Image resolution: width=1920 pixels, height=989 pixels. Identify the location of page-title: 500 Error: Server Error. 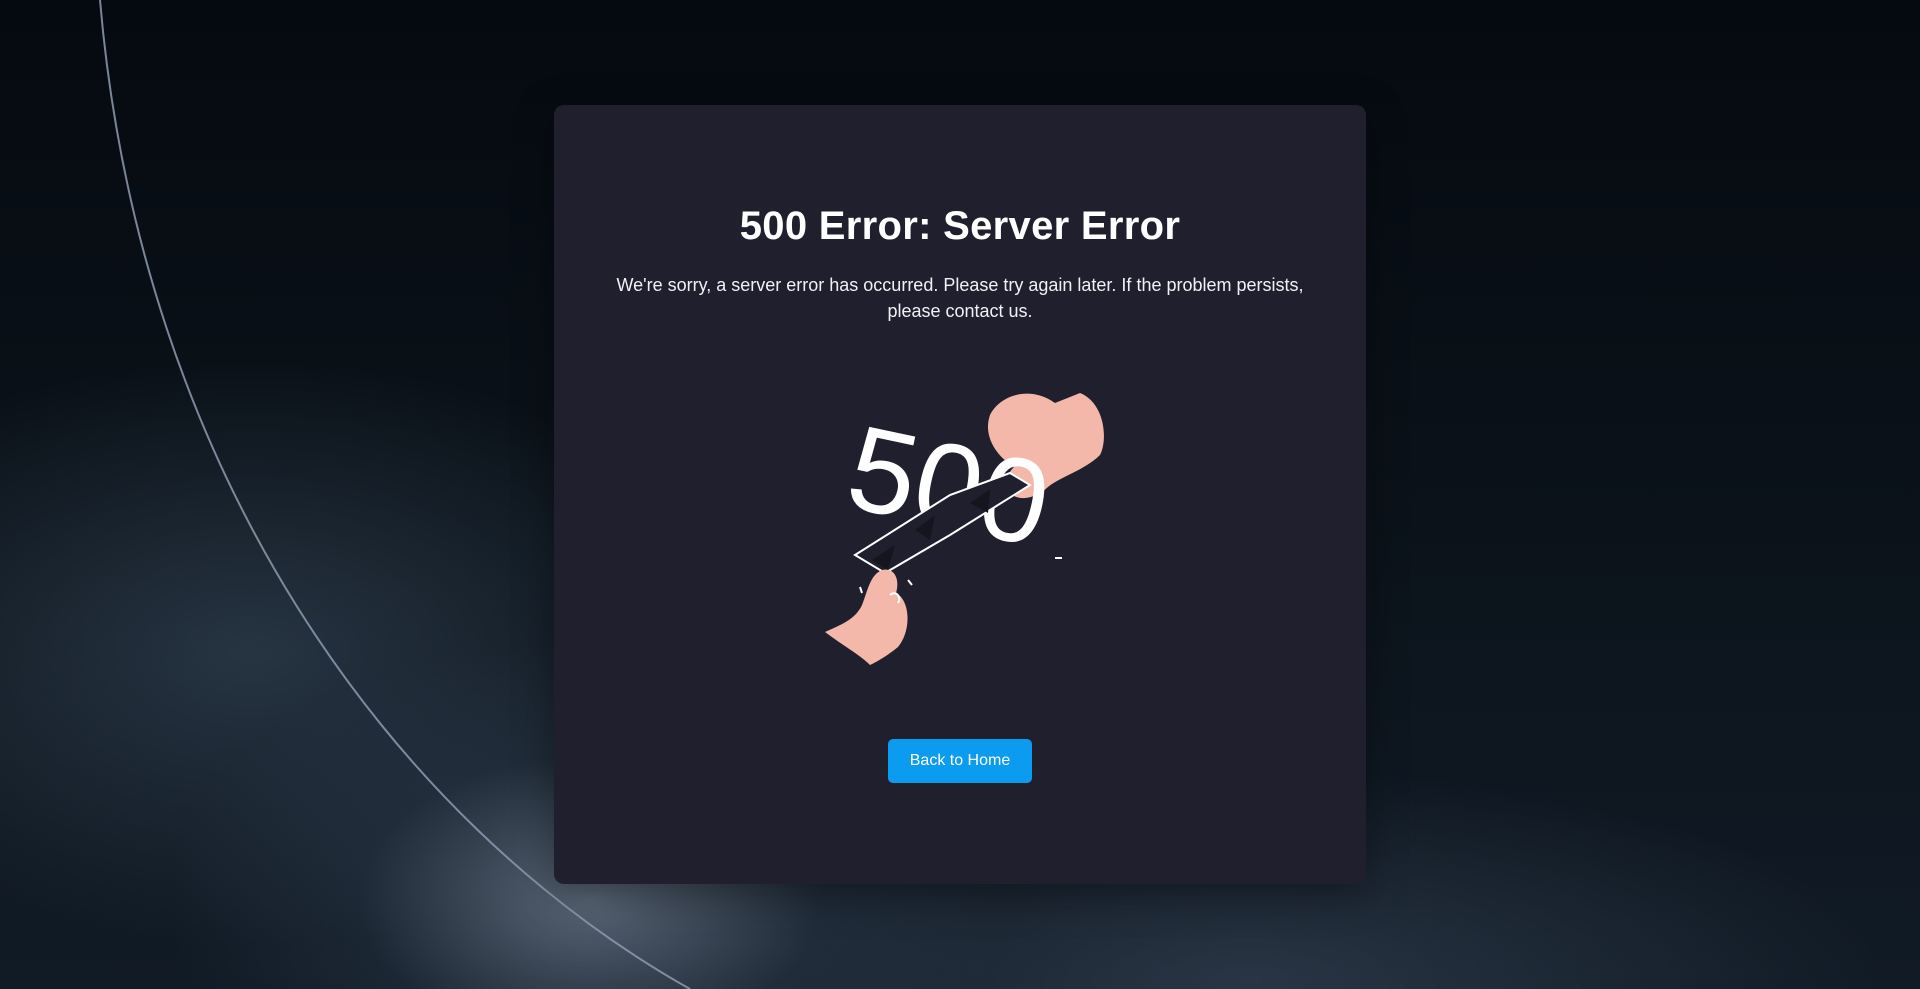
(960, 226).